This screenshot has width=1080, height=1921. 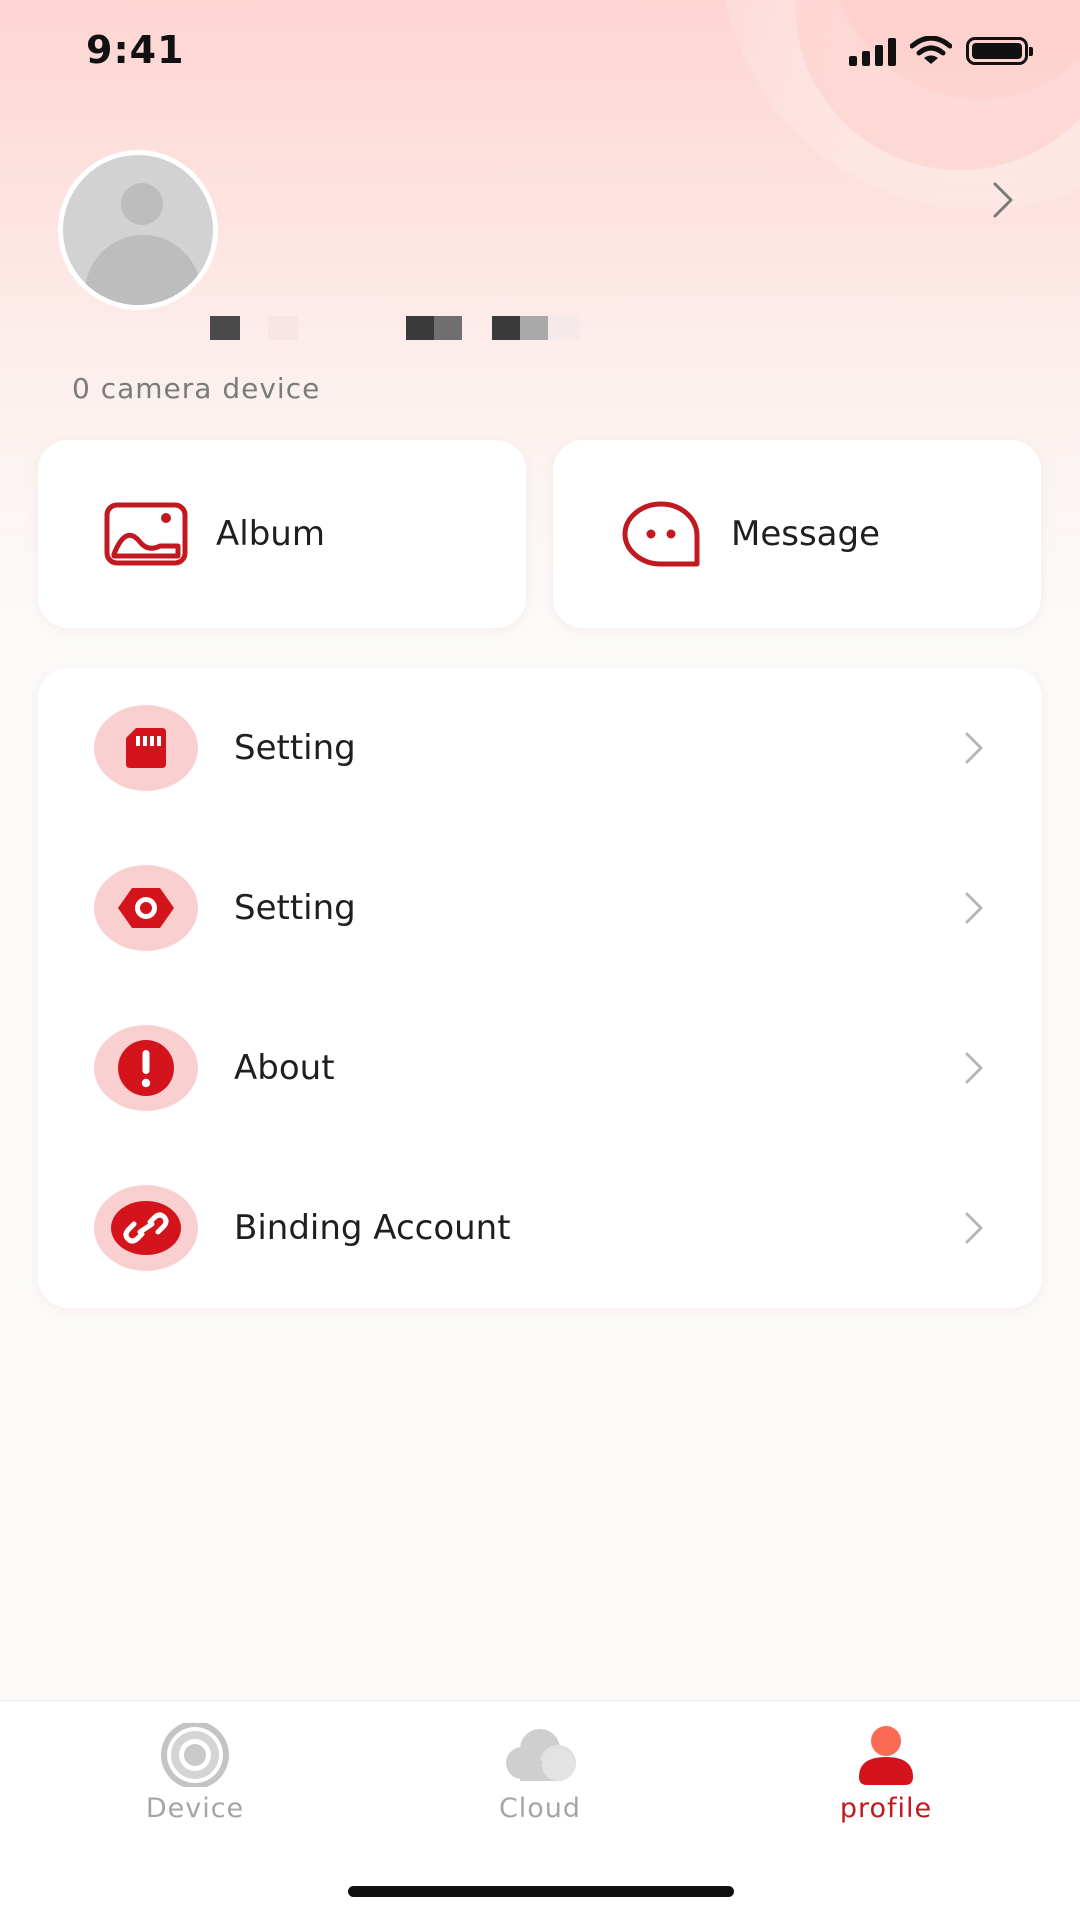 I want to click on wifi-icon, so click(x=931, y=50).